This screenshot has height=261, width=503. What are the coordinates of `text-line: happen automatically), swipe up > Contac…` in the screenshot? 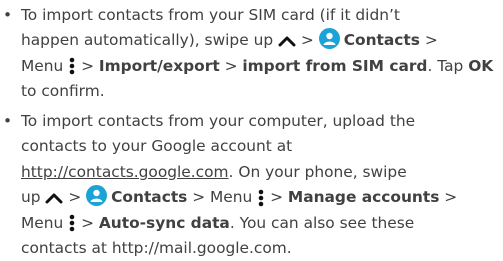 It's located at (260, 40).